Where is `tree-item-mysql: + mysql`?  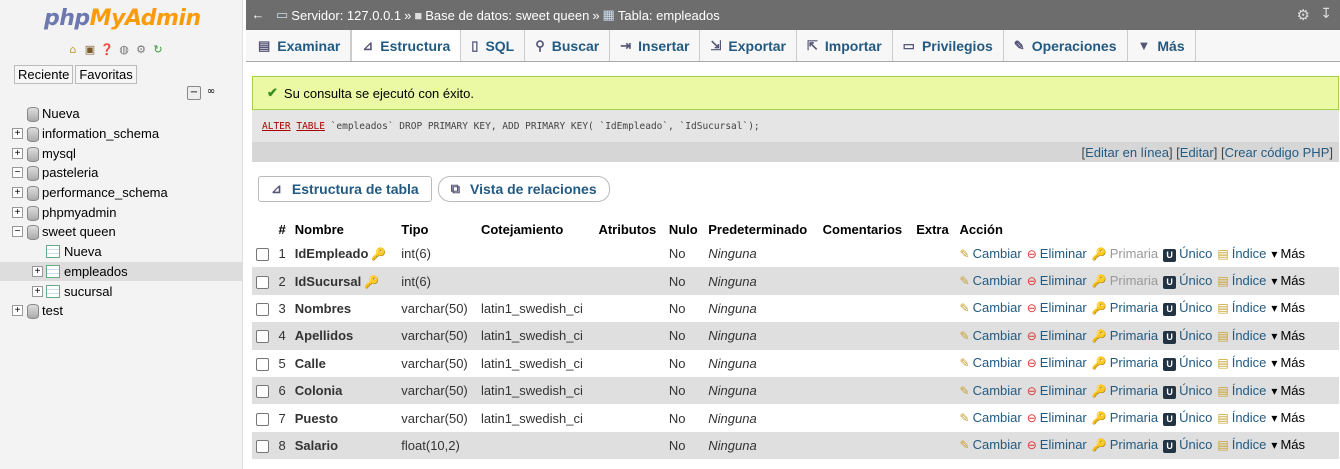
tree-item-mysql: + mysql is located at coordinates (127, 153).